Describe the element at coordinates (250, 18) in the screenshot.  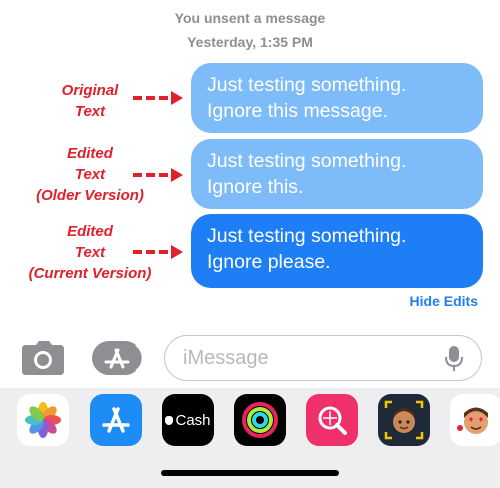
I see `unsent-notice: You unsent a message` at that location.